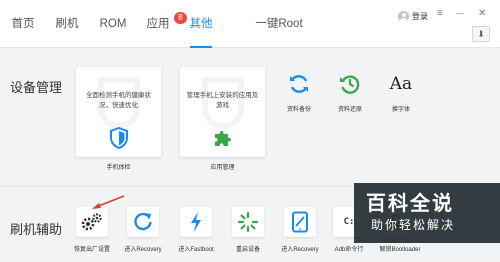 Image resolution: width=500 pixels, height=262 pixels. What do you see at coordinates (143, 250) in the screenshot?
I see `tool-enter-recovery-label: 进入Recovery` at bounding box center [143, 250].